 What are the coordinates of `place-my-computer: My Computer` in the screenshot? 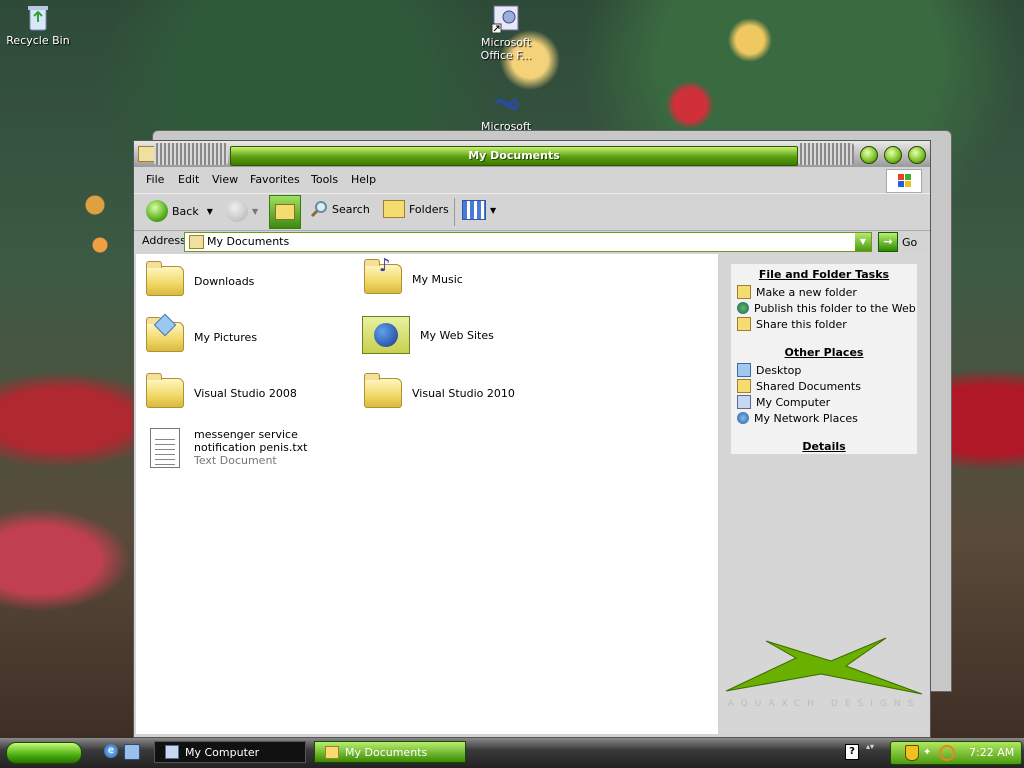 It's located at (824, 402).